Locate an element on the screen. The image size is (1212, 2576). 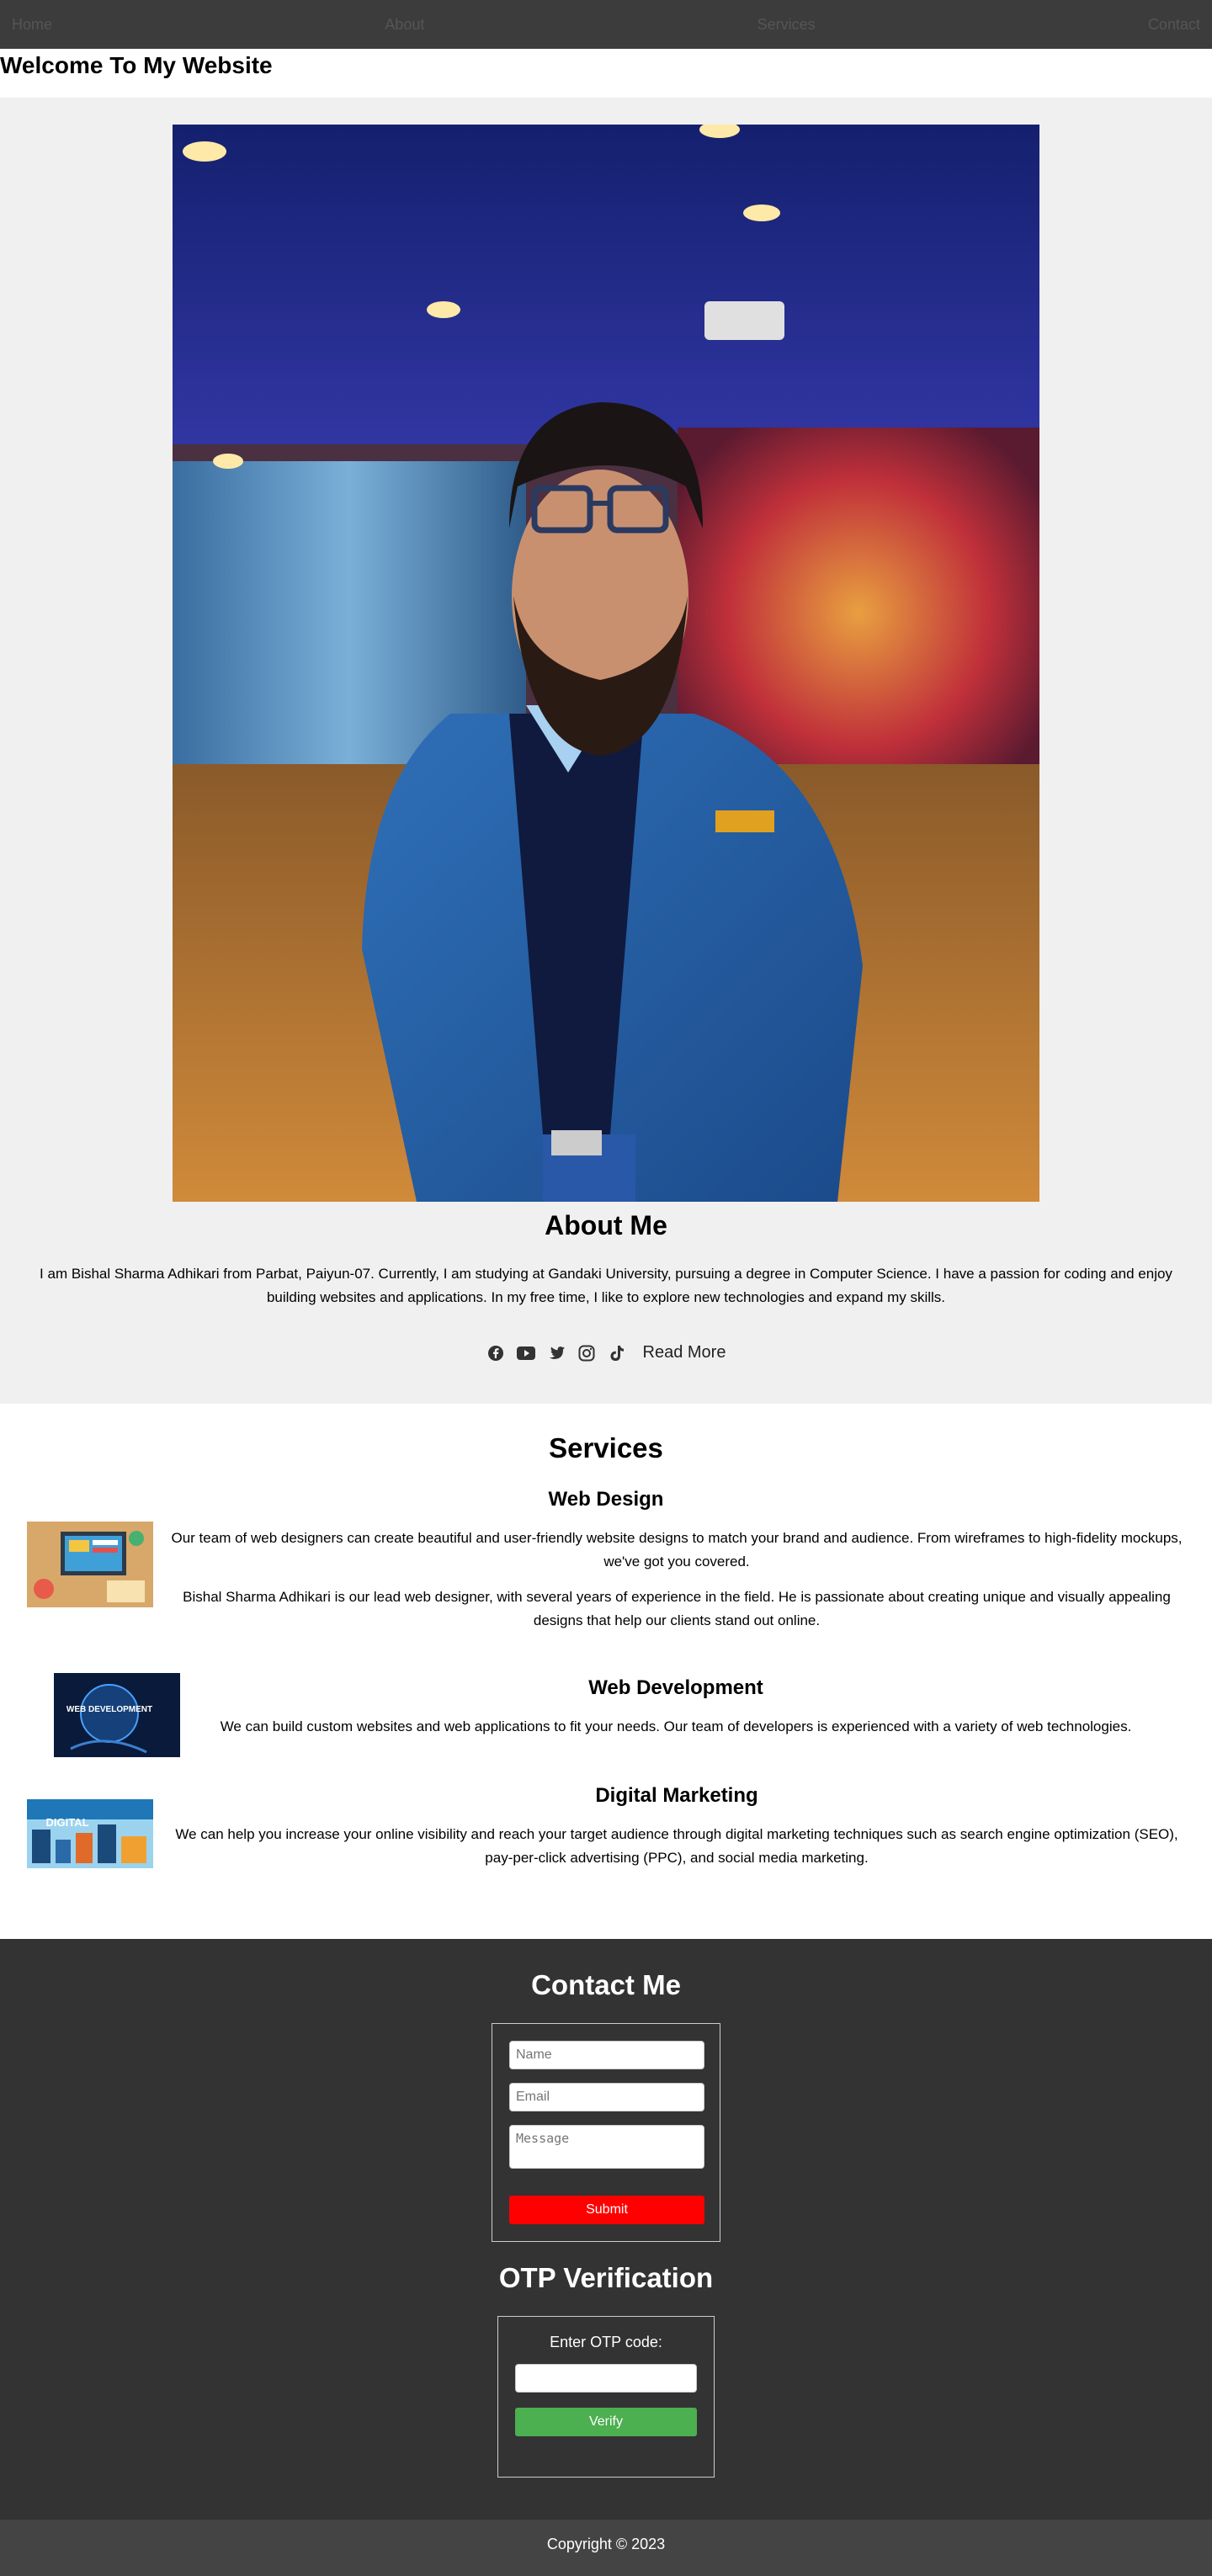
nav-services-link: Services is located at coordinates (787, 25).